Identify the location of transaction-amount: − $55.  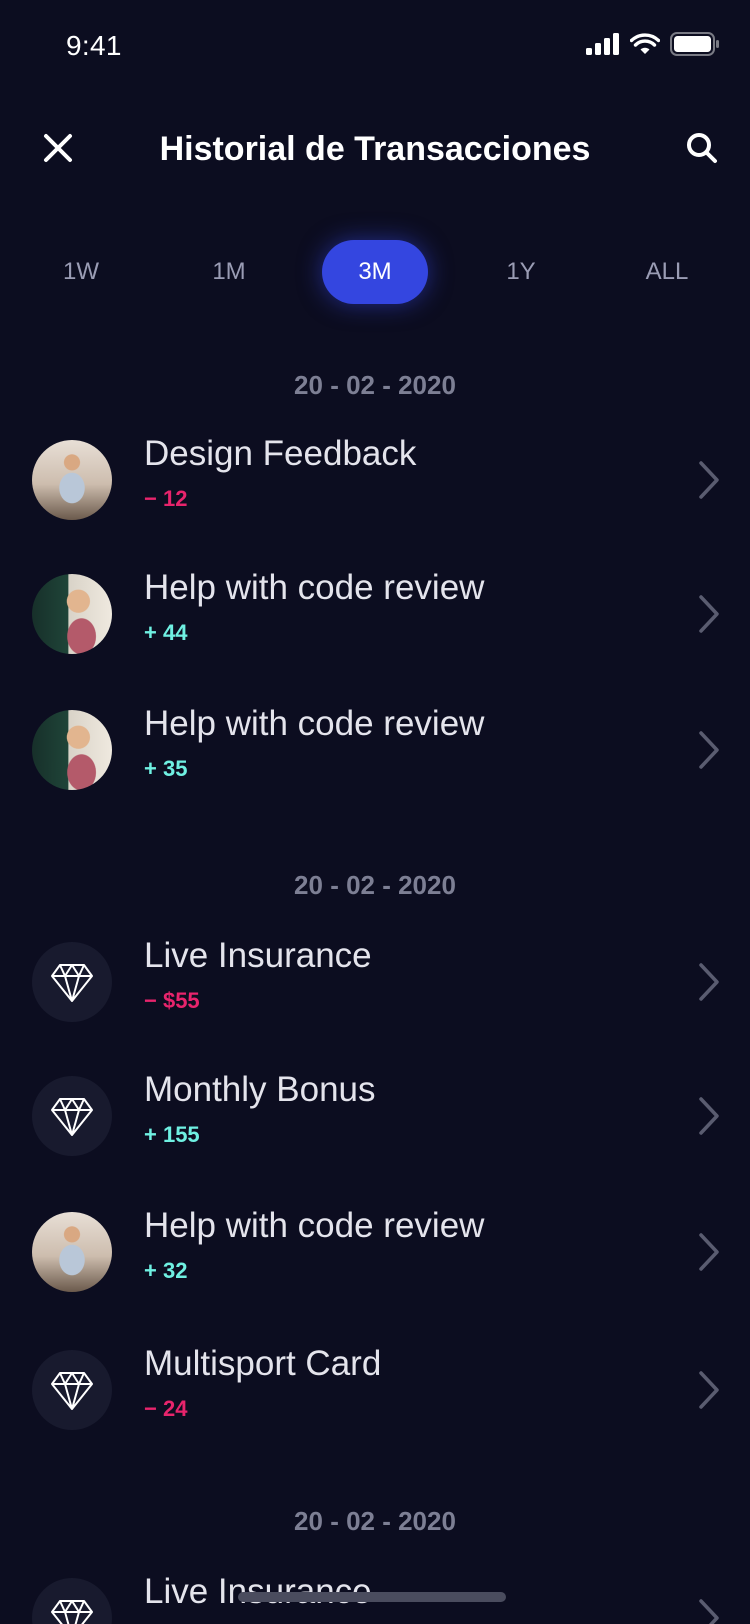
(172, 1000).